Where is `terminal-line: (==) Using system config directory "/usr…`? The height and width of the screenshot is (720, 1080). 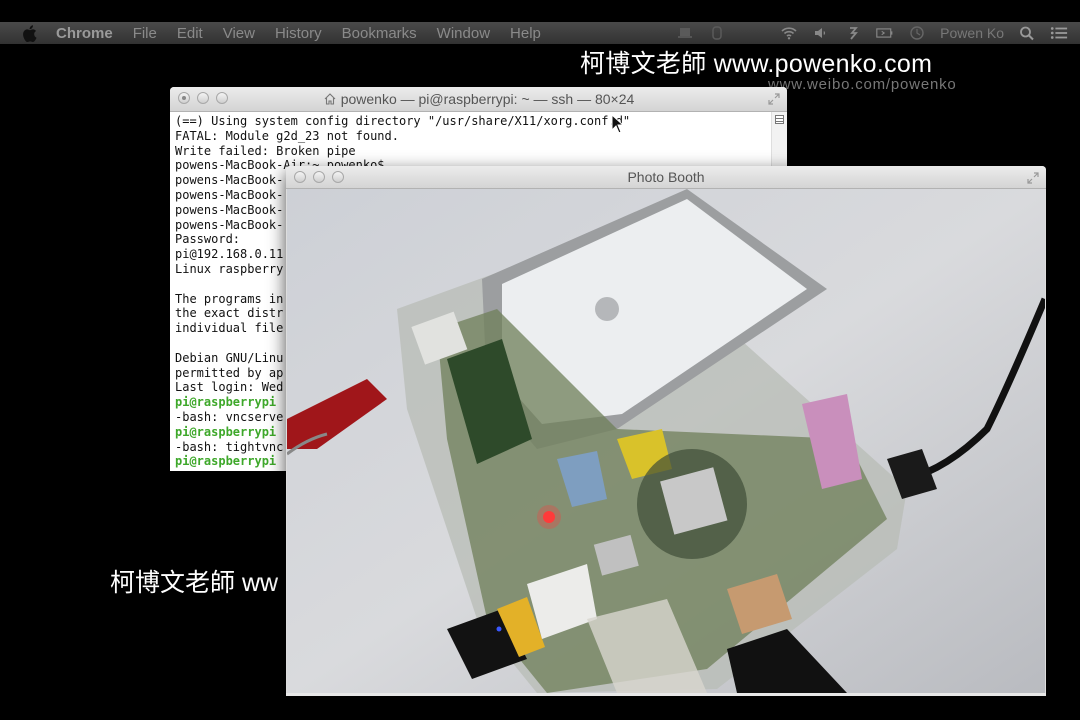 terminal-line: (==) Using system config directory "/usr… is located at coordinates (403, 121).